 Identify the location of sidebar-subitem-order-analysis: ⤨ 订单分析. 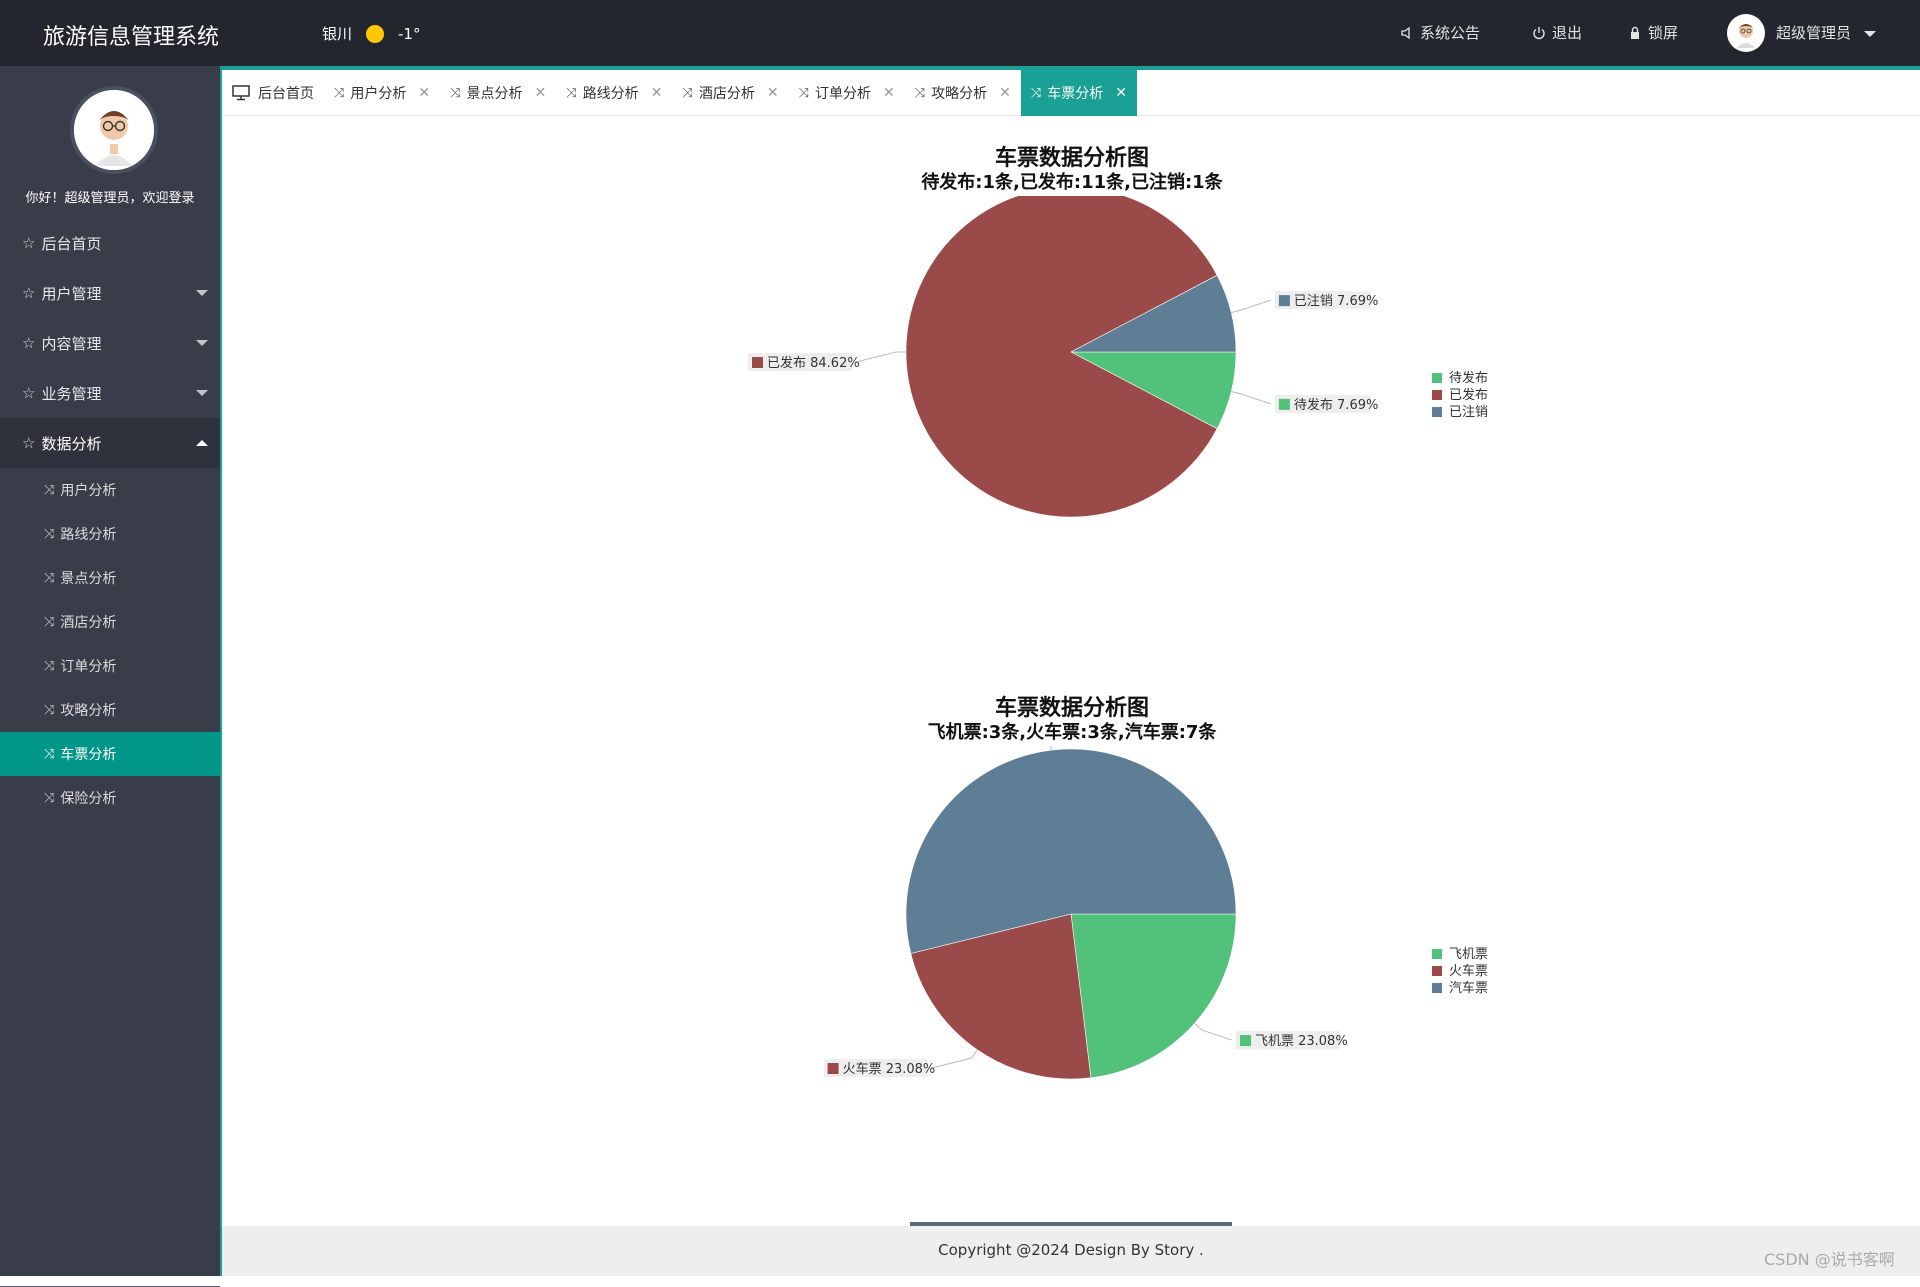
(110, 666).